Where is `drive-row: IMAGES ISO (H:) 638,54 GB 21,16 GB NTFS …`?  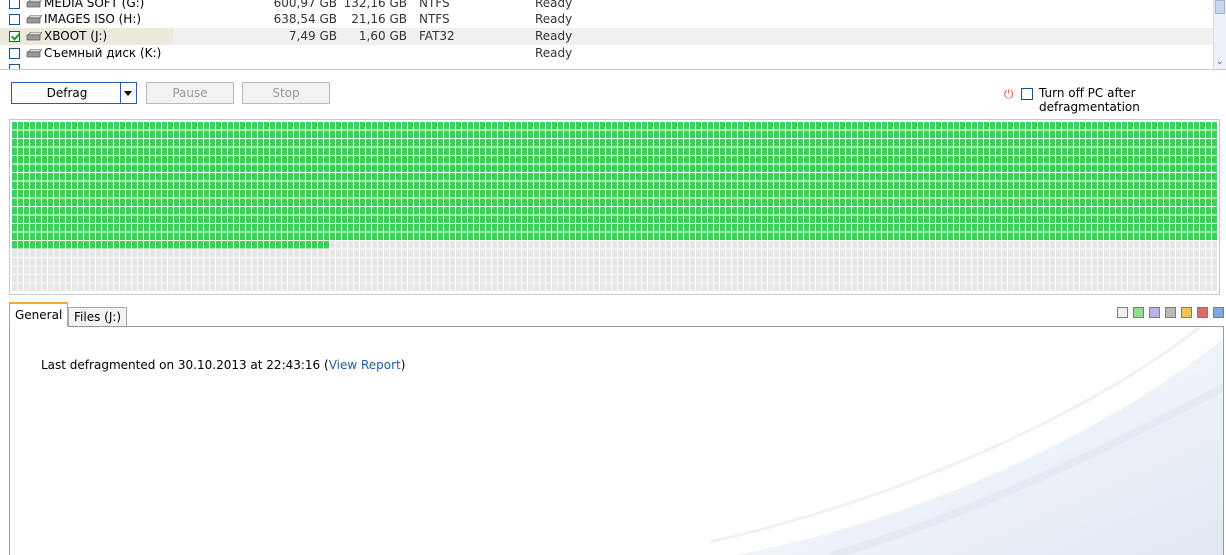
drive-row: IMAGES ISO (H:) 638,54 GB 21,16 GB NTFS … is located at coordinates (607, 19).